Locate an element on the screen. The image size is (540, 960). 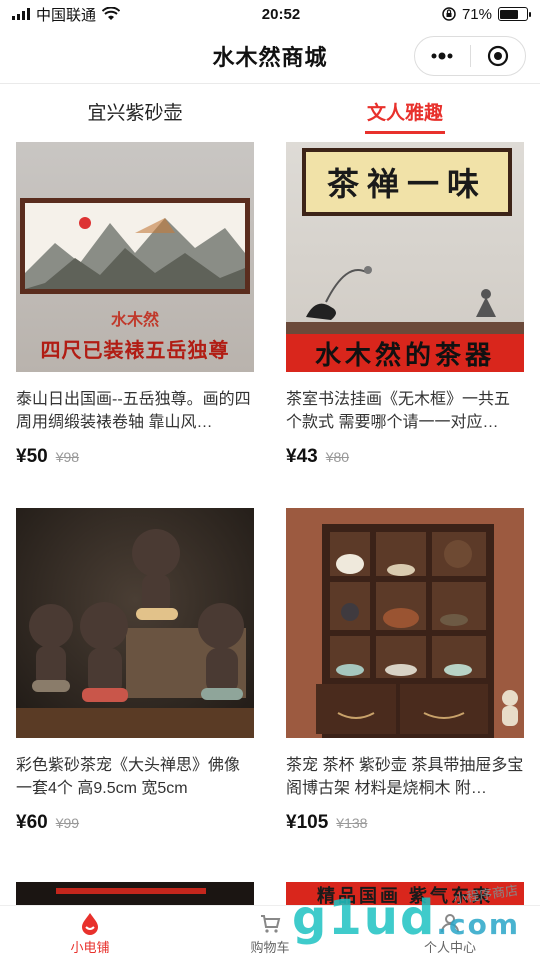
clock: 20:52 is located at coordinates (281, 14).